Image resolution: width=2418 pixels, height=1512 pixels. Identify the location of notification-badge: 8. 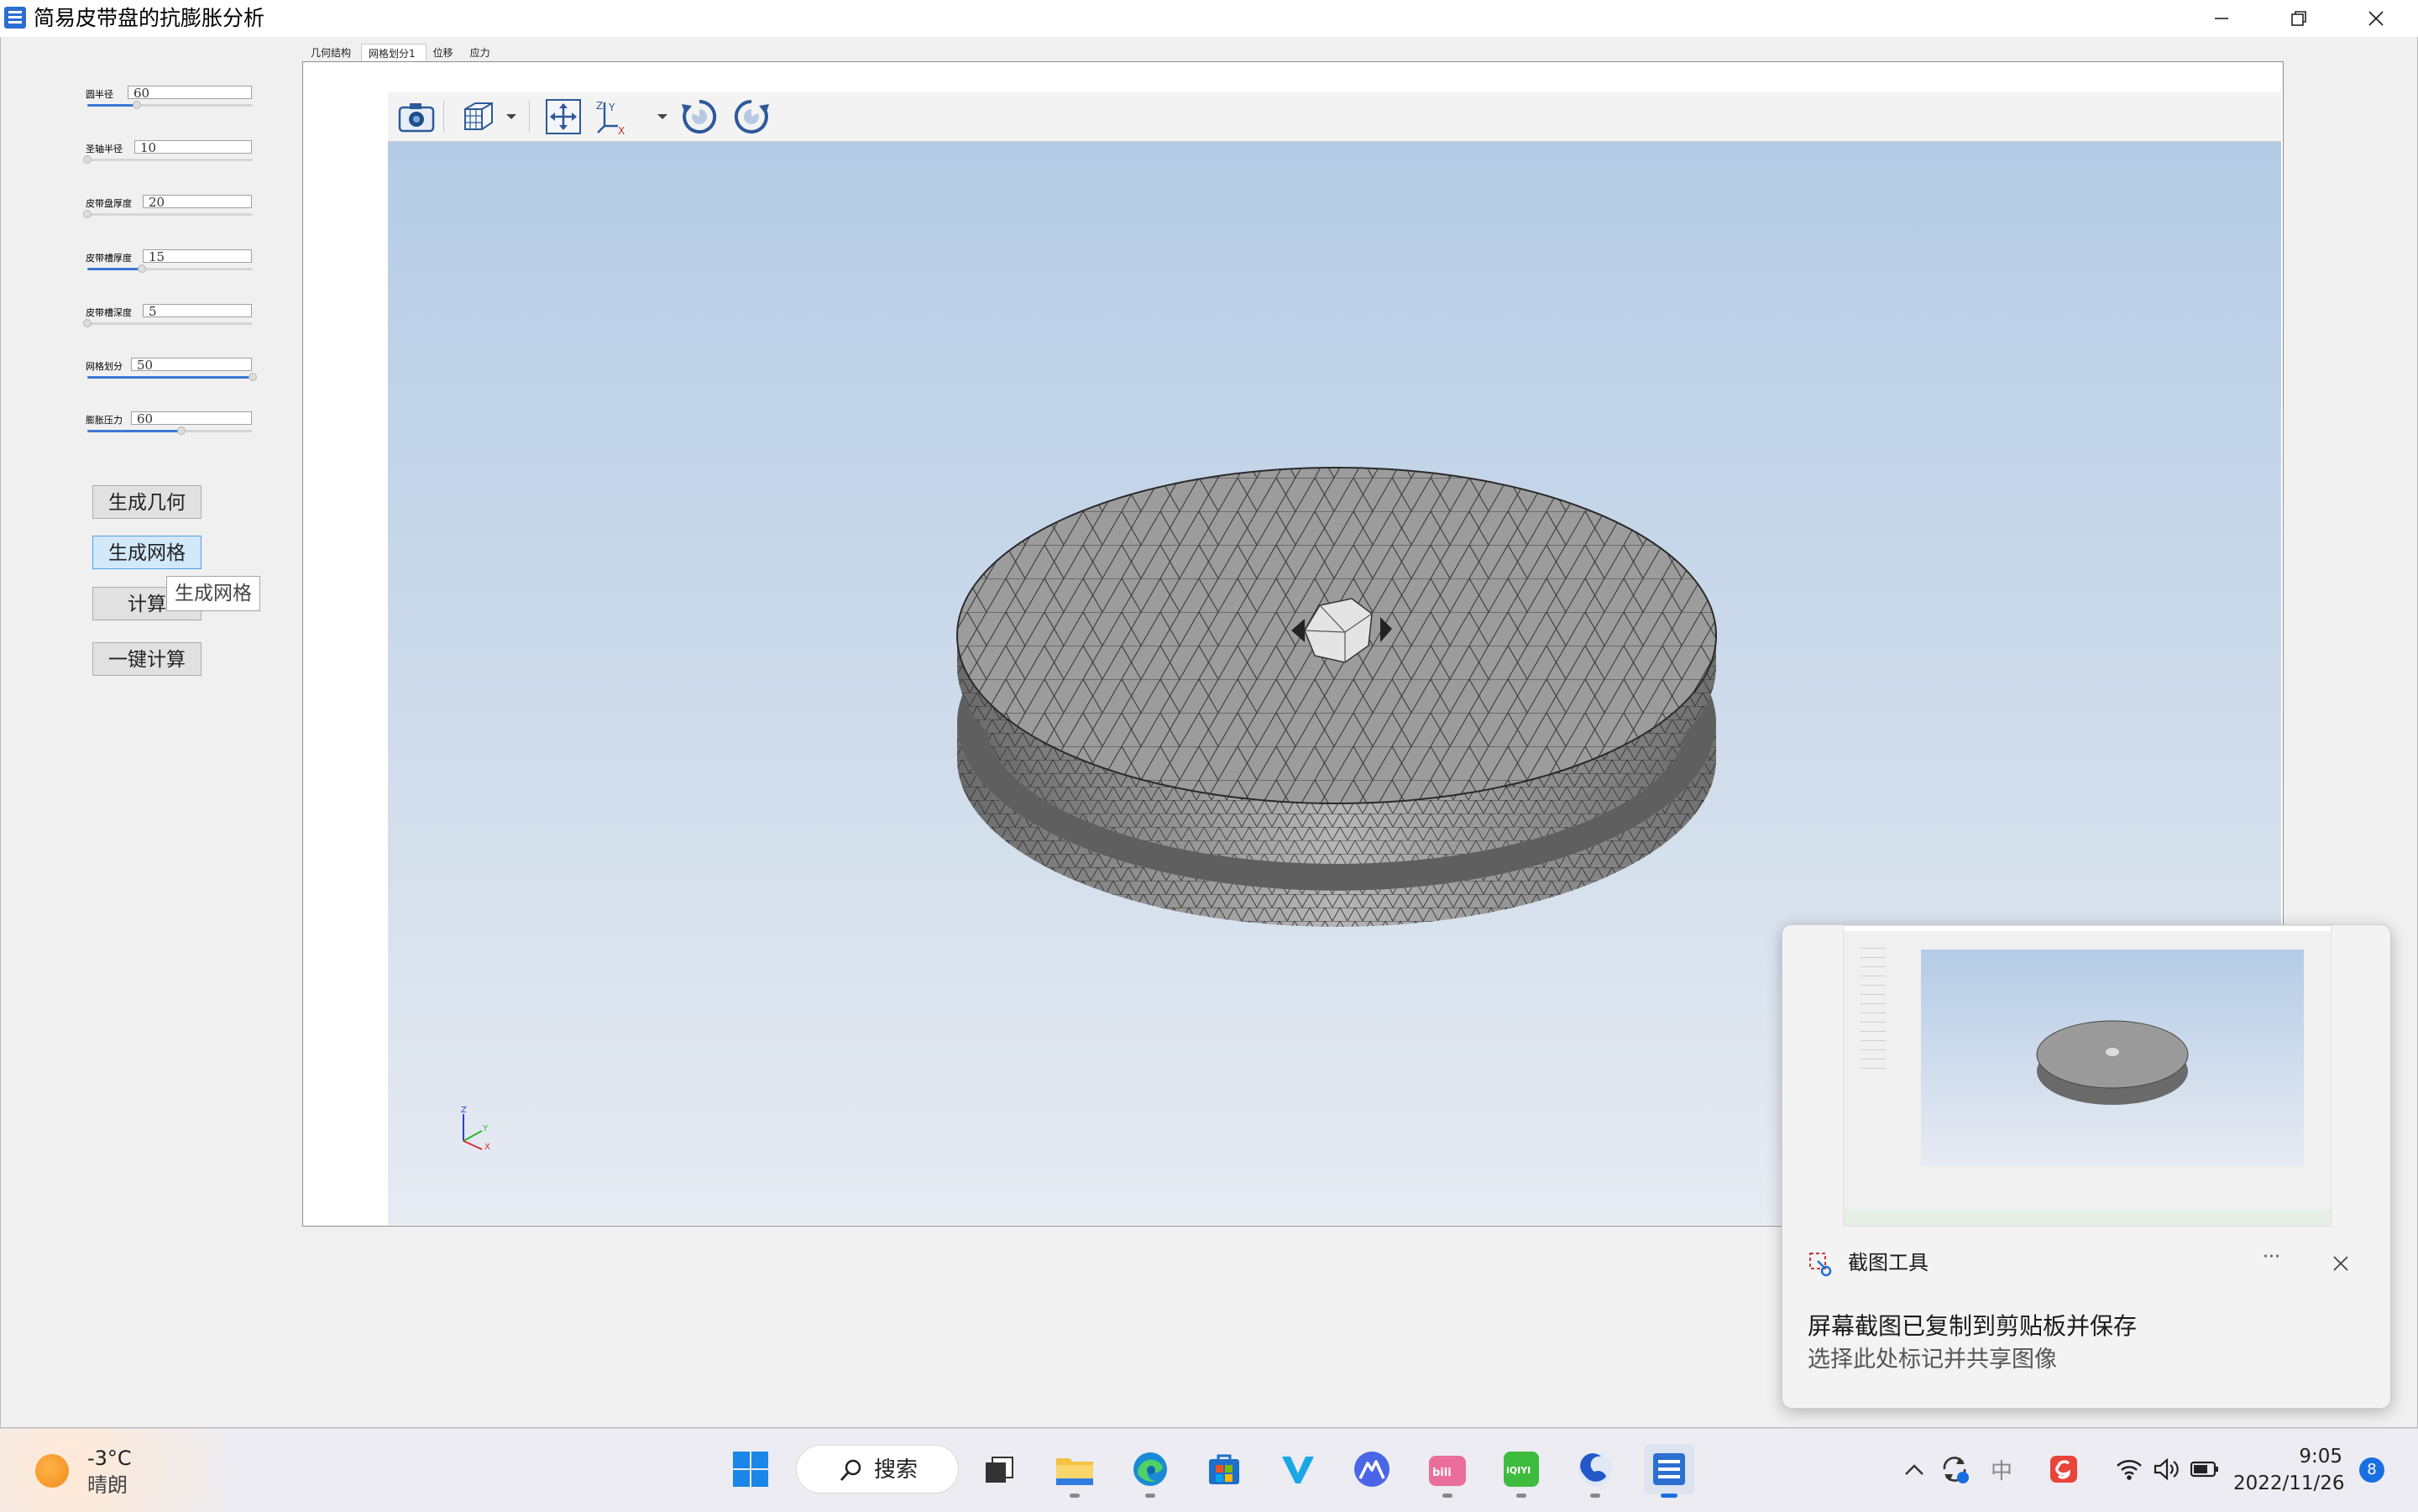
(2371, 1470).